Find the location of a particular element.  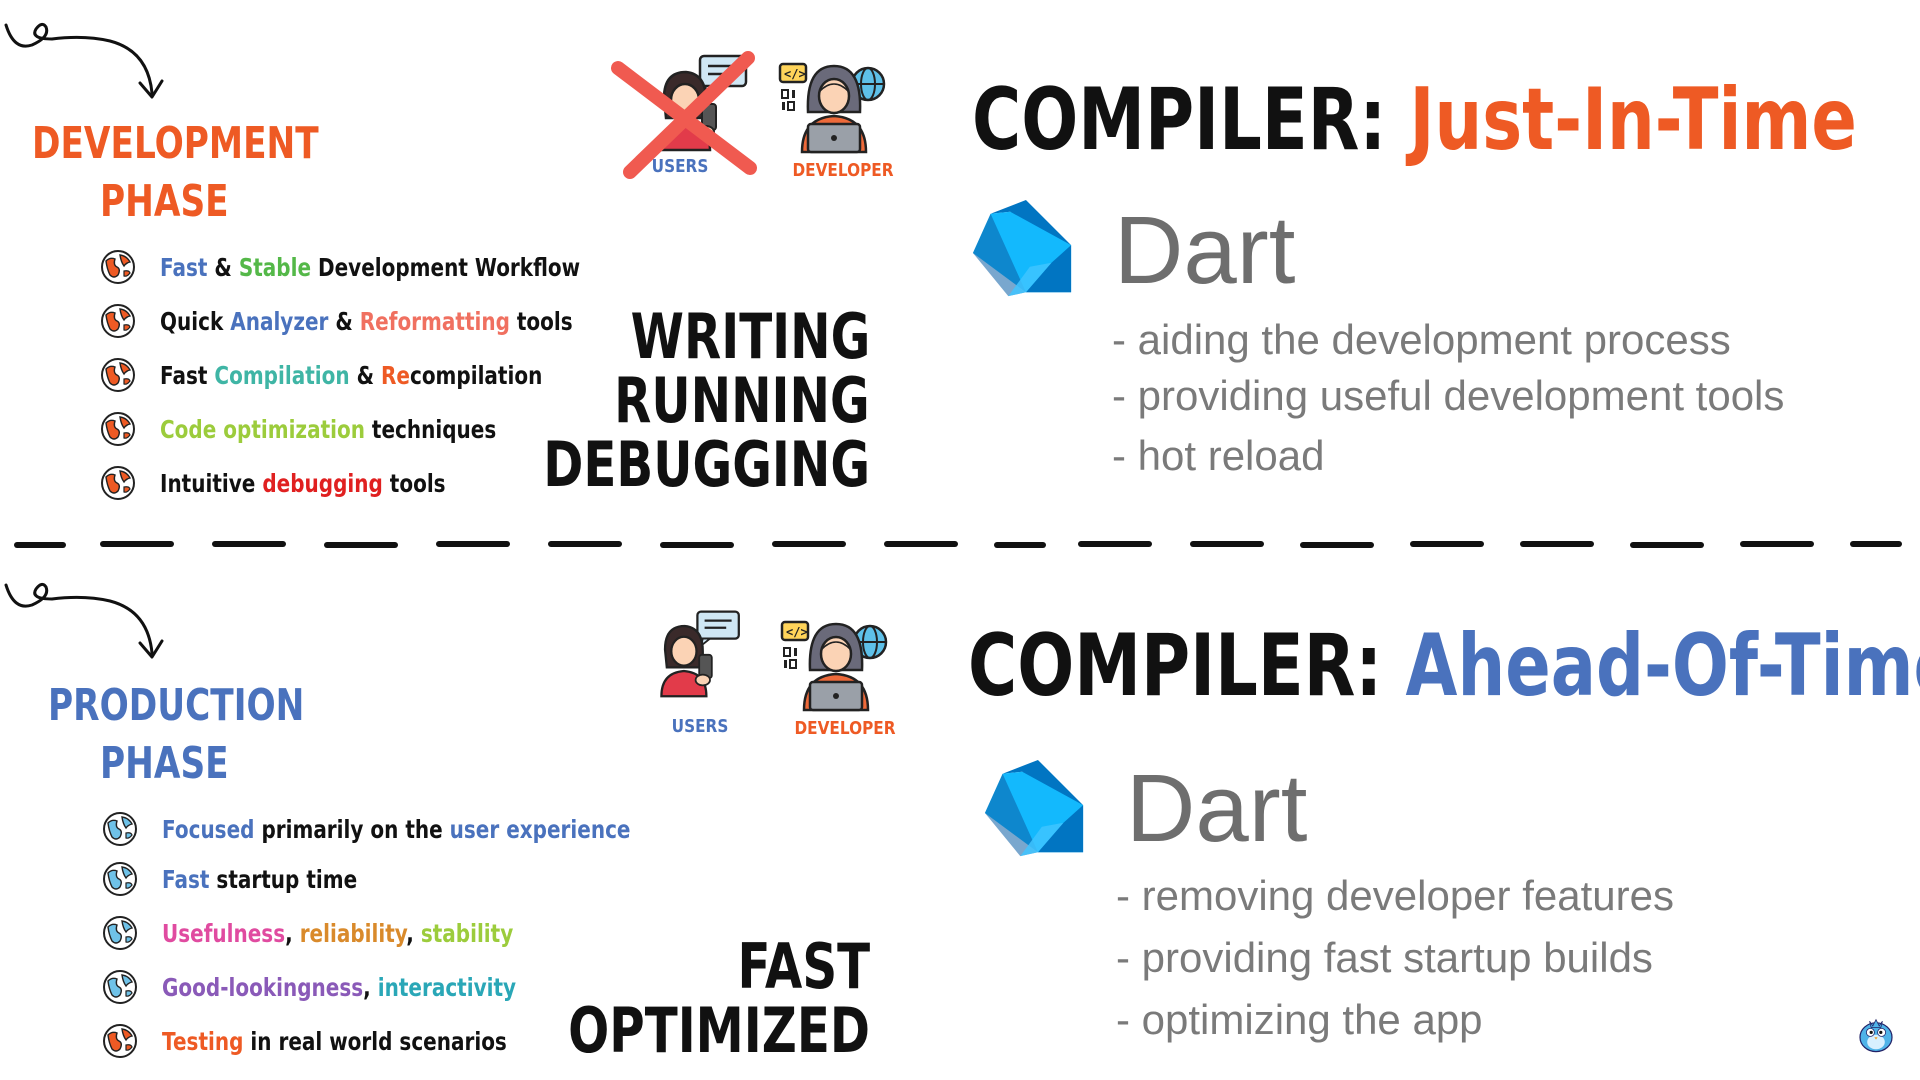

text-segment: Good-lookingness is located at coordinates (263, 987).